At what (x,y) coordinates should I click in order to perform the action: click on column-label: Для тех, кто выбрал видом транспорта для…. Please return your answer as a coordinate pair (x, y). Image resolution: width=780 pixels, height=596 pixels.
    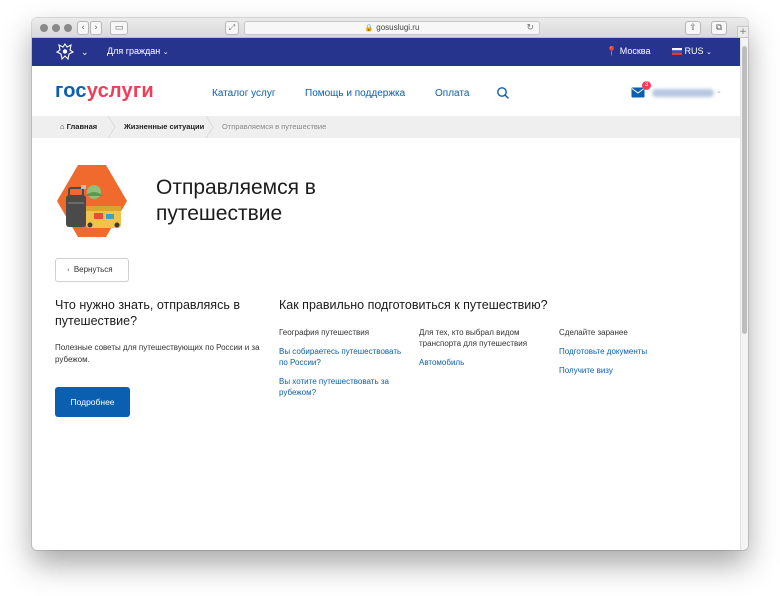
    Looking at the image, I should click on (473, 338).